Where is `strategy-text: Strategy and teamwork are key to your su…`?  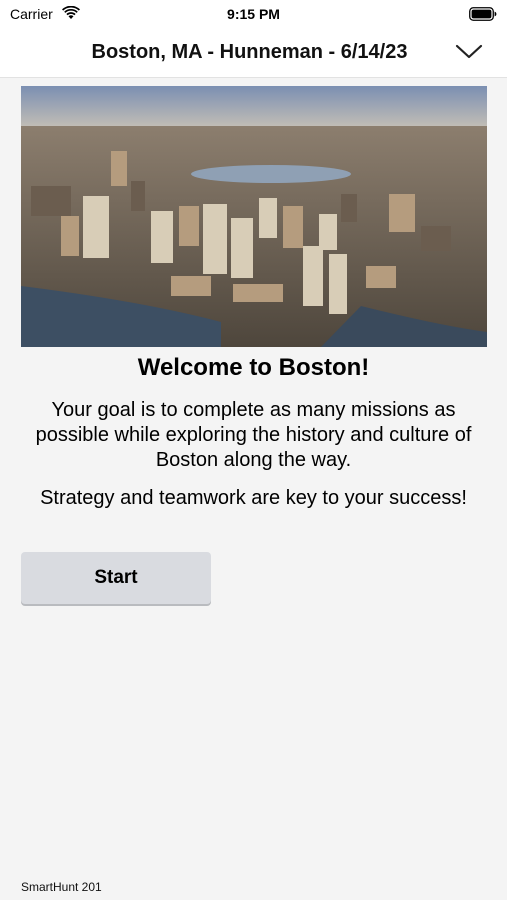 strategy-text: Strategy and teamwork are key to your su… is located at coordinates (253, 498).